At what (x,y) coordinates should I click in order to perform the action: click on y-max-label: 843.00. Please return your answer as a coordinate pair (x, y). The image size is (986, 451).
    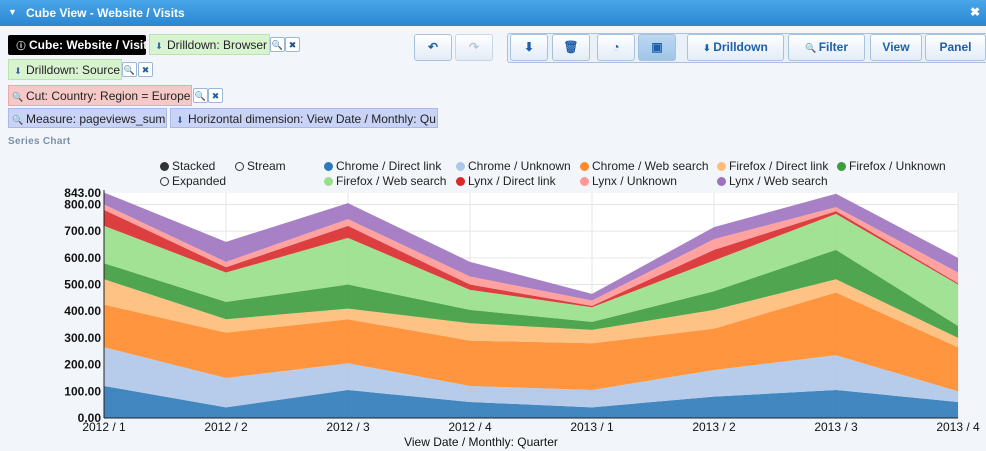
    Looking at the image, I should click on (82, 193).